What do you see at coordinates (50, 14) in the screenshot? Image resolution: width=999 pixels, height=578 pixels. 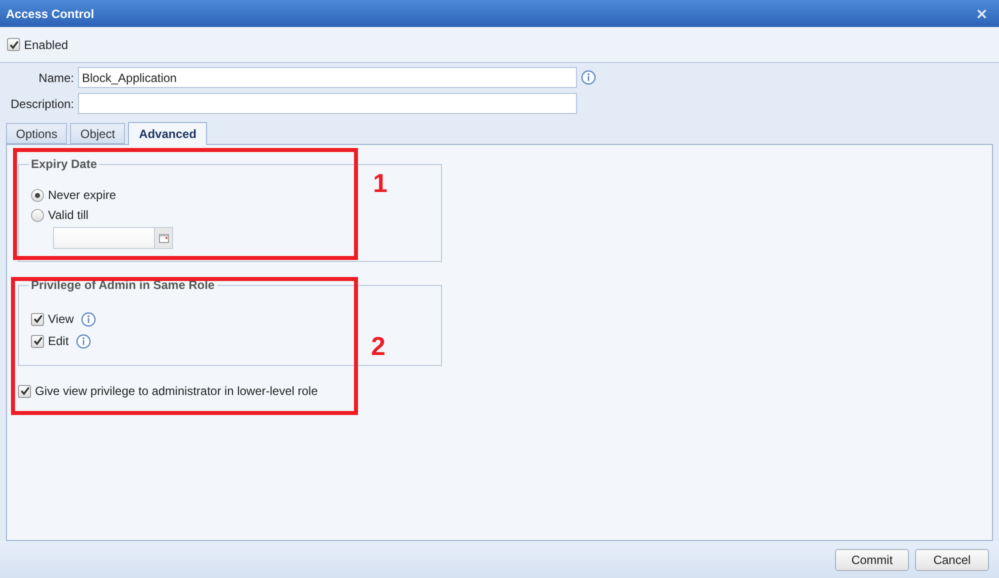 I see `window-title: Access Control` at bounding box center [50, 14].